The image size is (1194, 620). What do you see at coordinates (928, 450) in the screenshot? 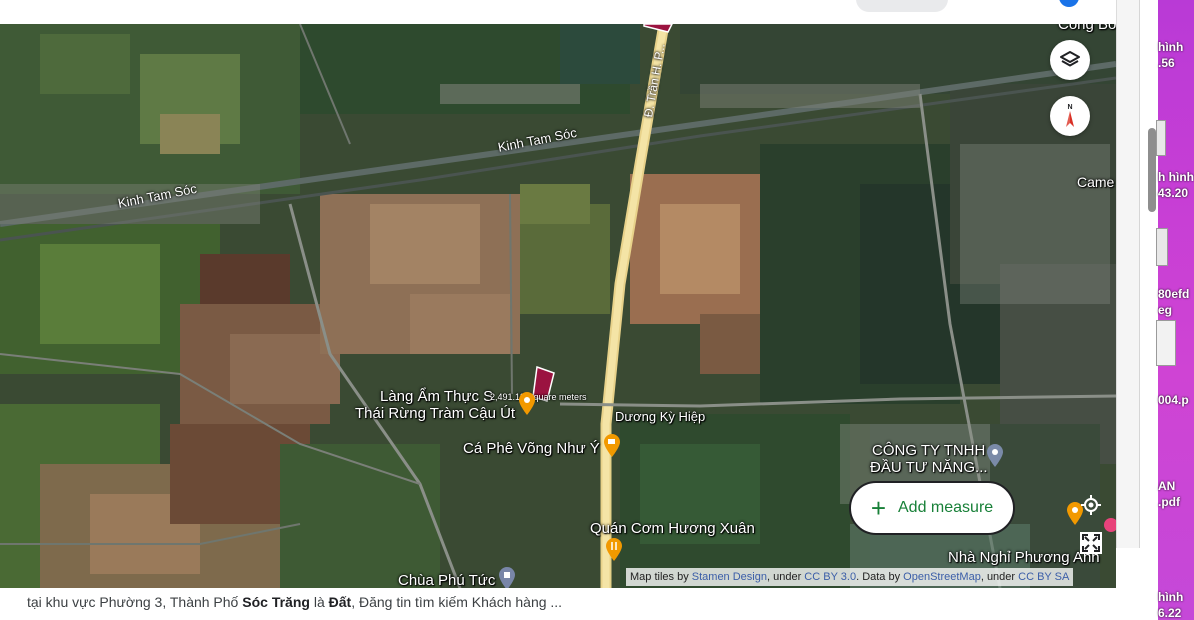
I see `place-label-company: CÔNG TY TNHH` at bounding box center [928, 450].